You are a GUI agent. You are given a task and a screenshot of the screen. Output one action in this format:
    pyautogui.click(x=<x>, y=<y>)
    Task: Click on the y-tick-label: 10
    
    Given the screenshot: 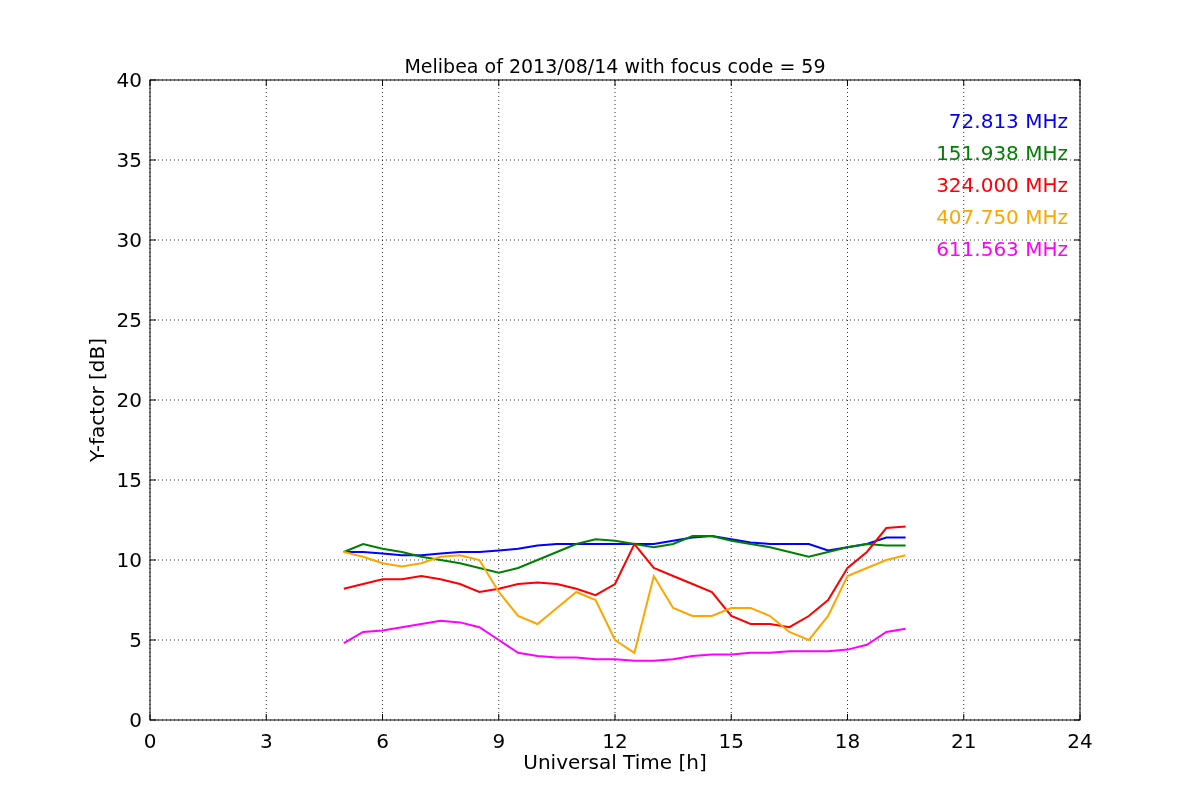 What is the action you would take?
    pyautogui.click(x=129, y=560)
    